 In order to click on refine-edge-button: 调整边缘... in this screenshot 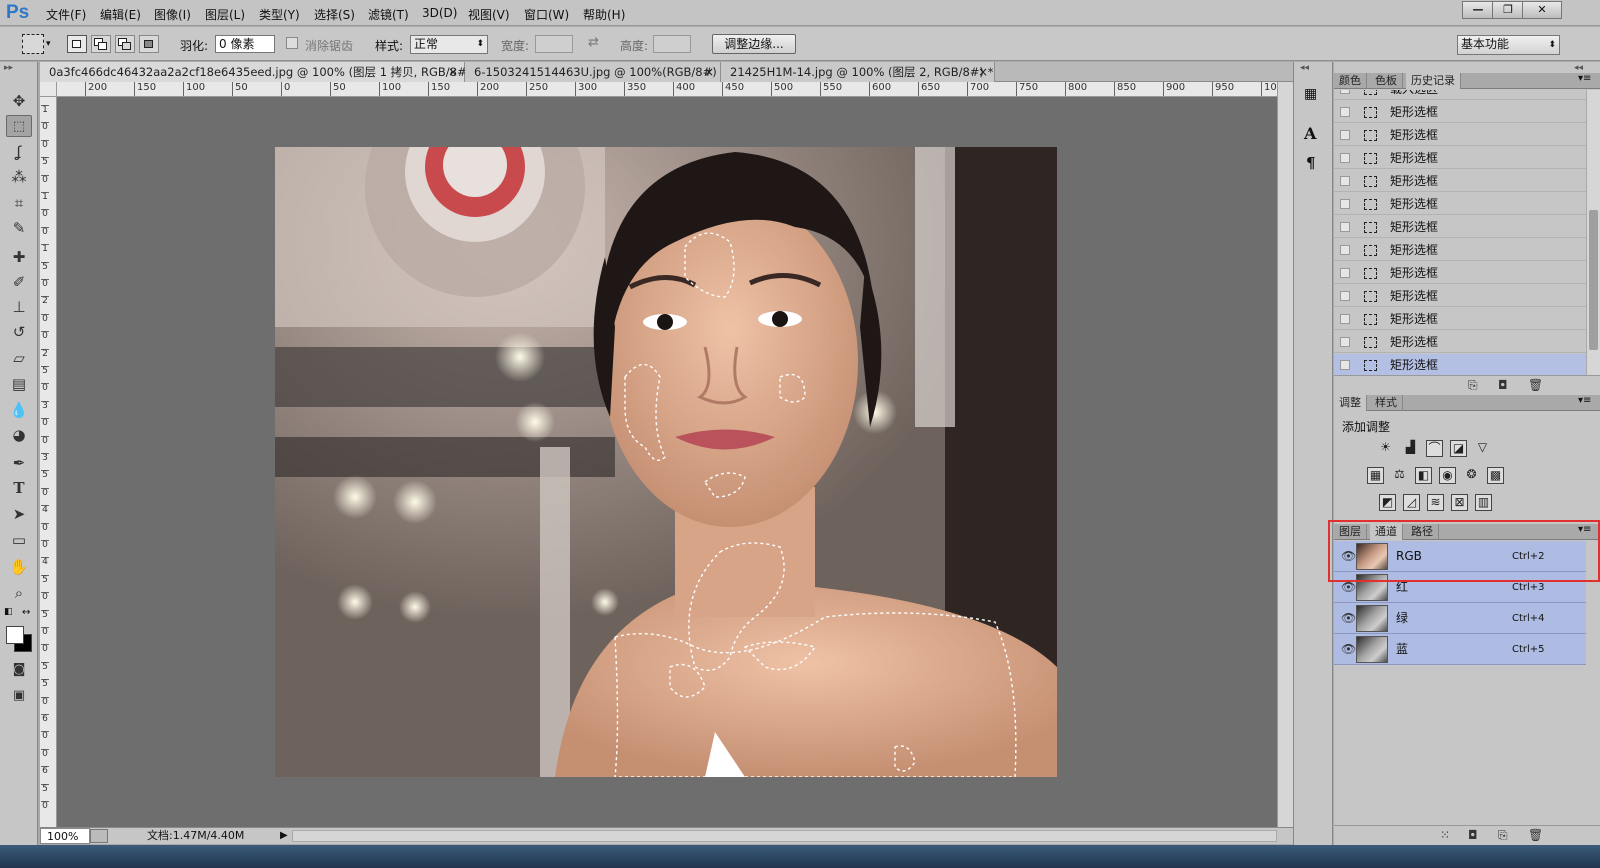, I will do `click(754, 44)`.